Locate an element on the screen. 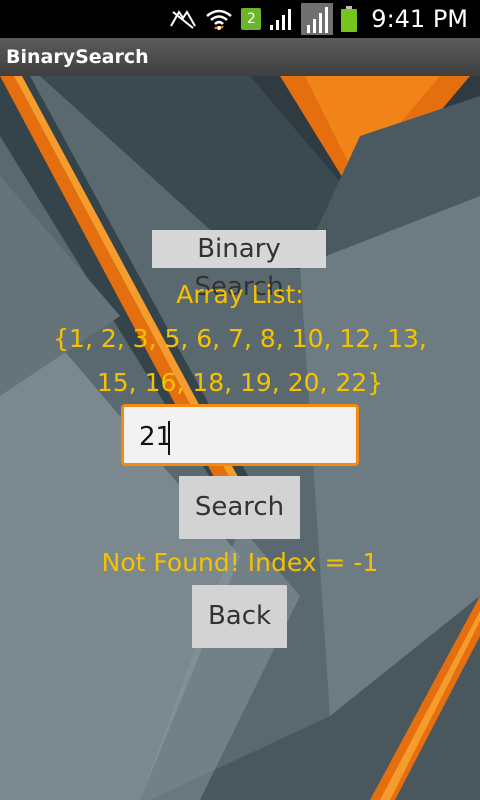 The height and width of the screenshot is (800, 480). search-input-container is located at coordinates (240, 435).